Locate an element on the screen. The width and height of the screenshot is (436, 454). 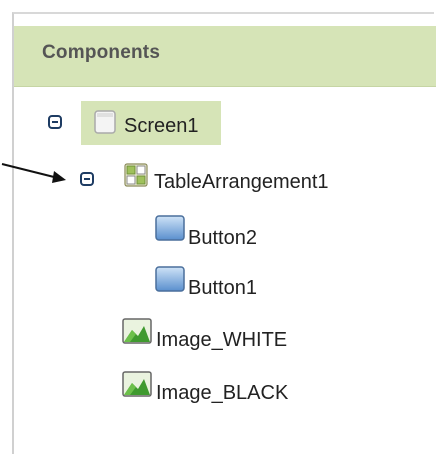
screen-icon is located at coordinates (105, 122).